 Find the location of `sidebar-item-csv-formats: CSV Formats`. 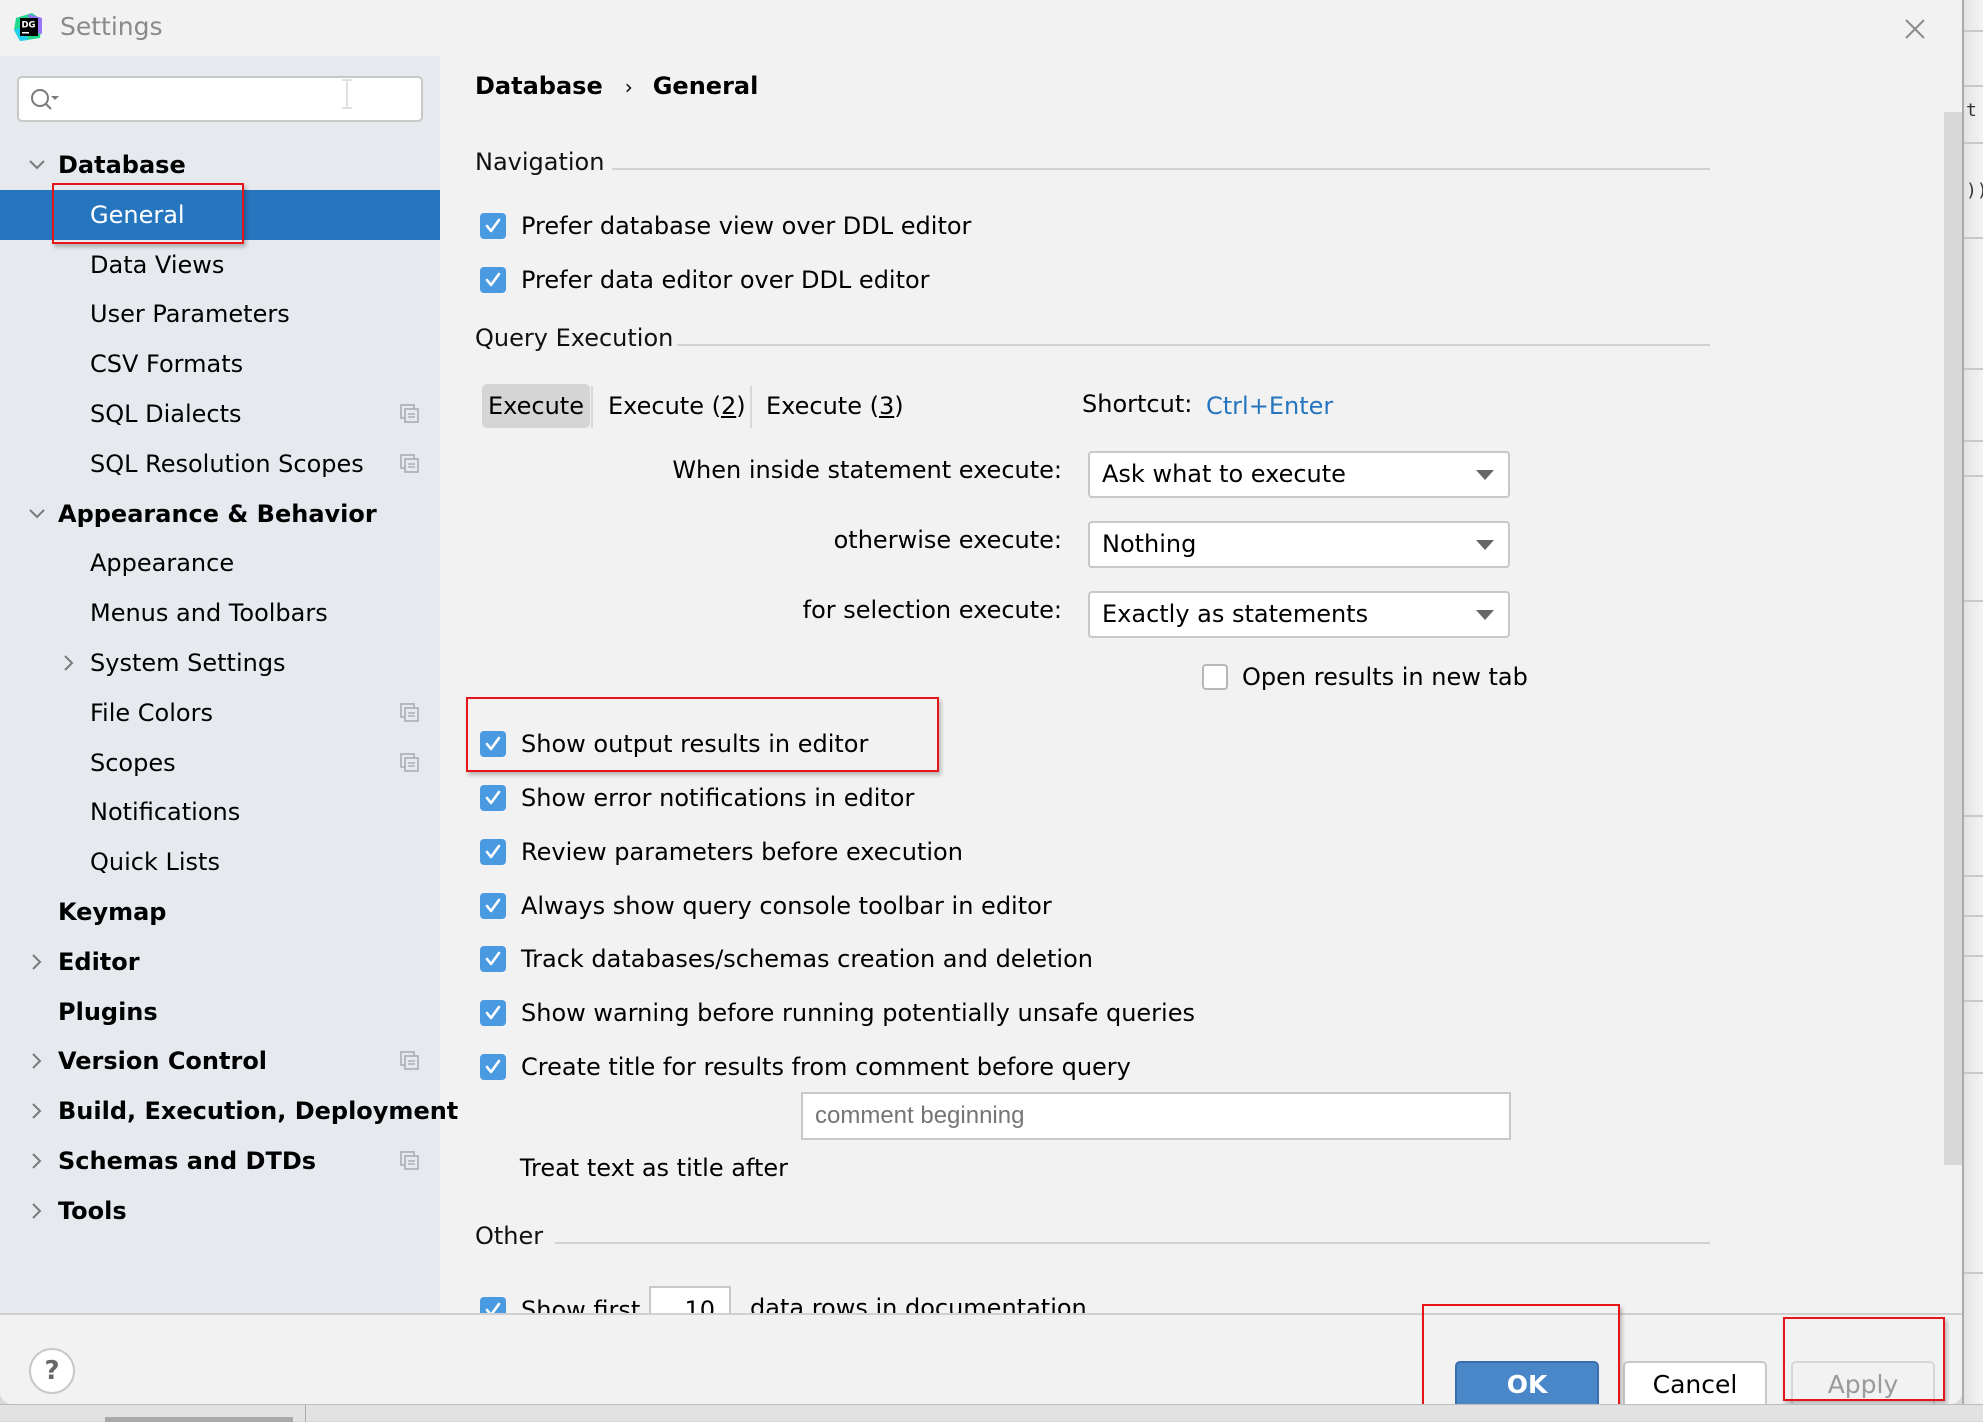

sidebar-item-csv-formats: CSV Formats is located at coordinates (220, 364).